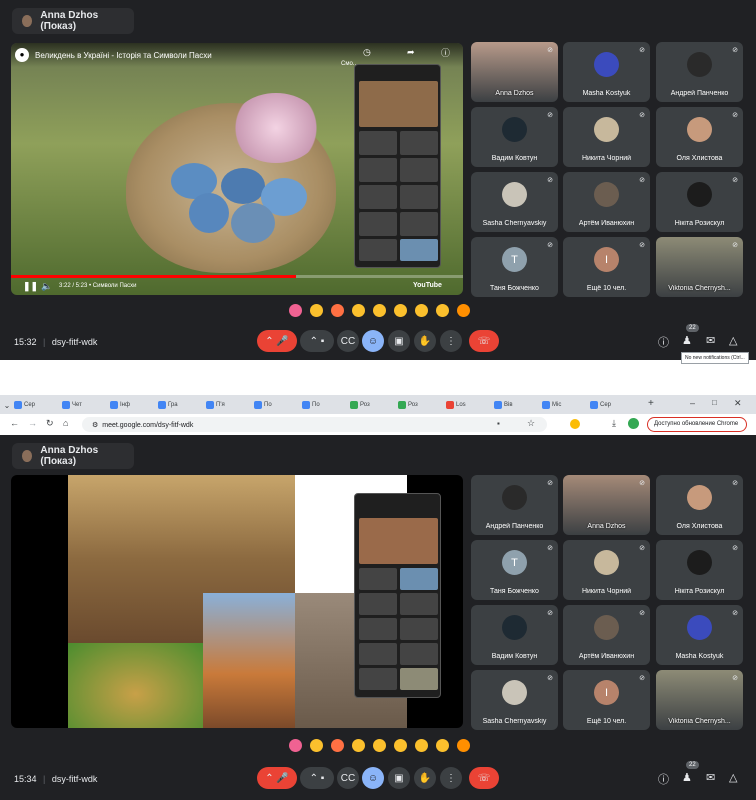 The width and height of the screenshot is (756, 800). Describe the element at coordinates (14, 423) in the screenshot. I see `back-icon: ←` at that location.